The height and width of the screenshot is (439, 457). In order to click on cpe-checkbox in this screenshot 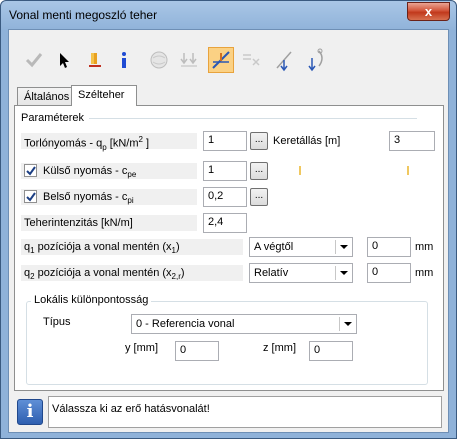, I will do `click(30, 170)`.